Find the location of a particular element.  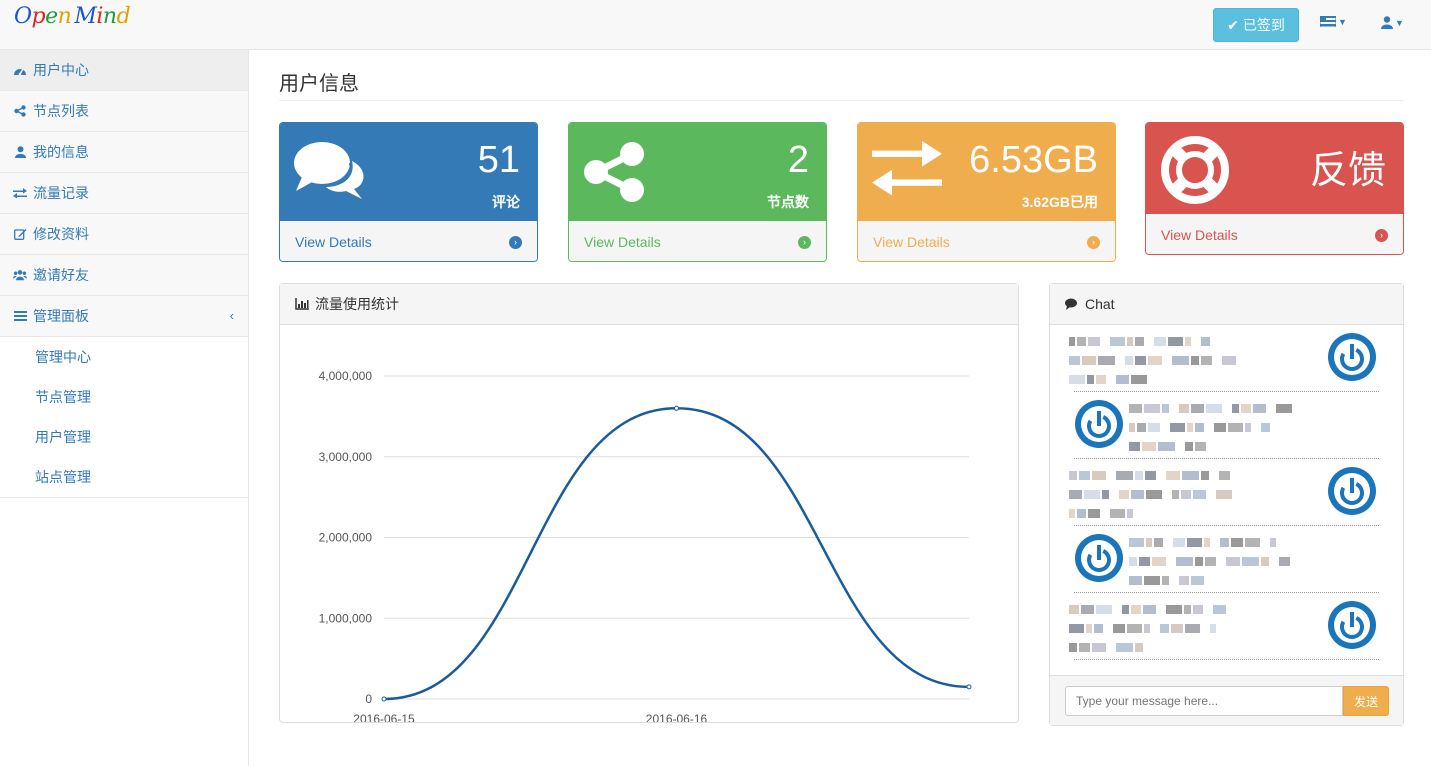

traffic-panel-title: 流量使用统计 is located at coordinates (357, 304).